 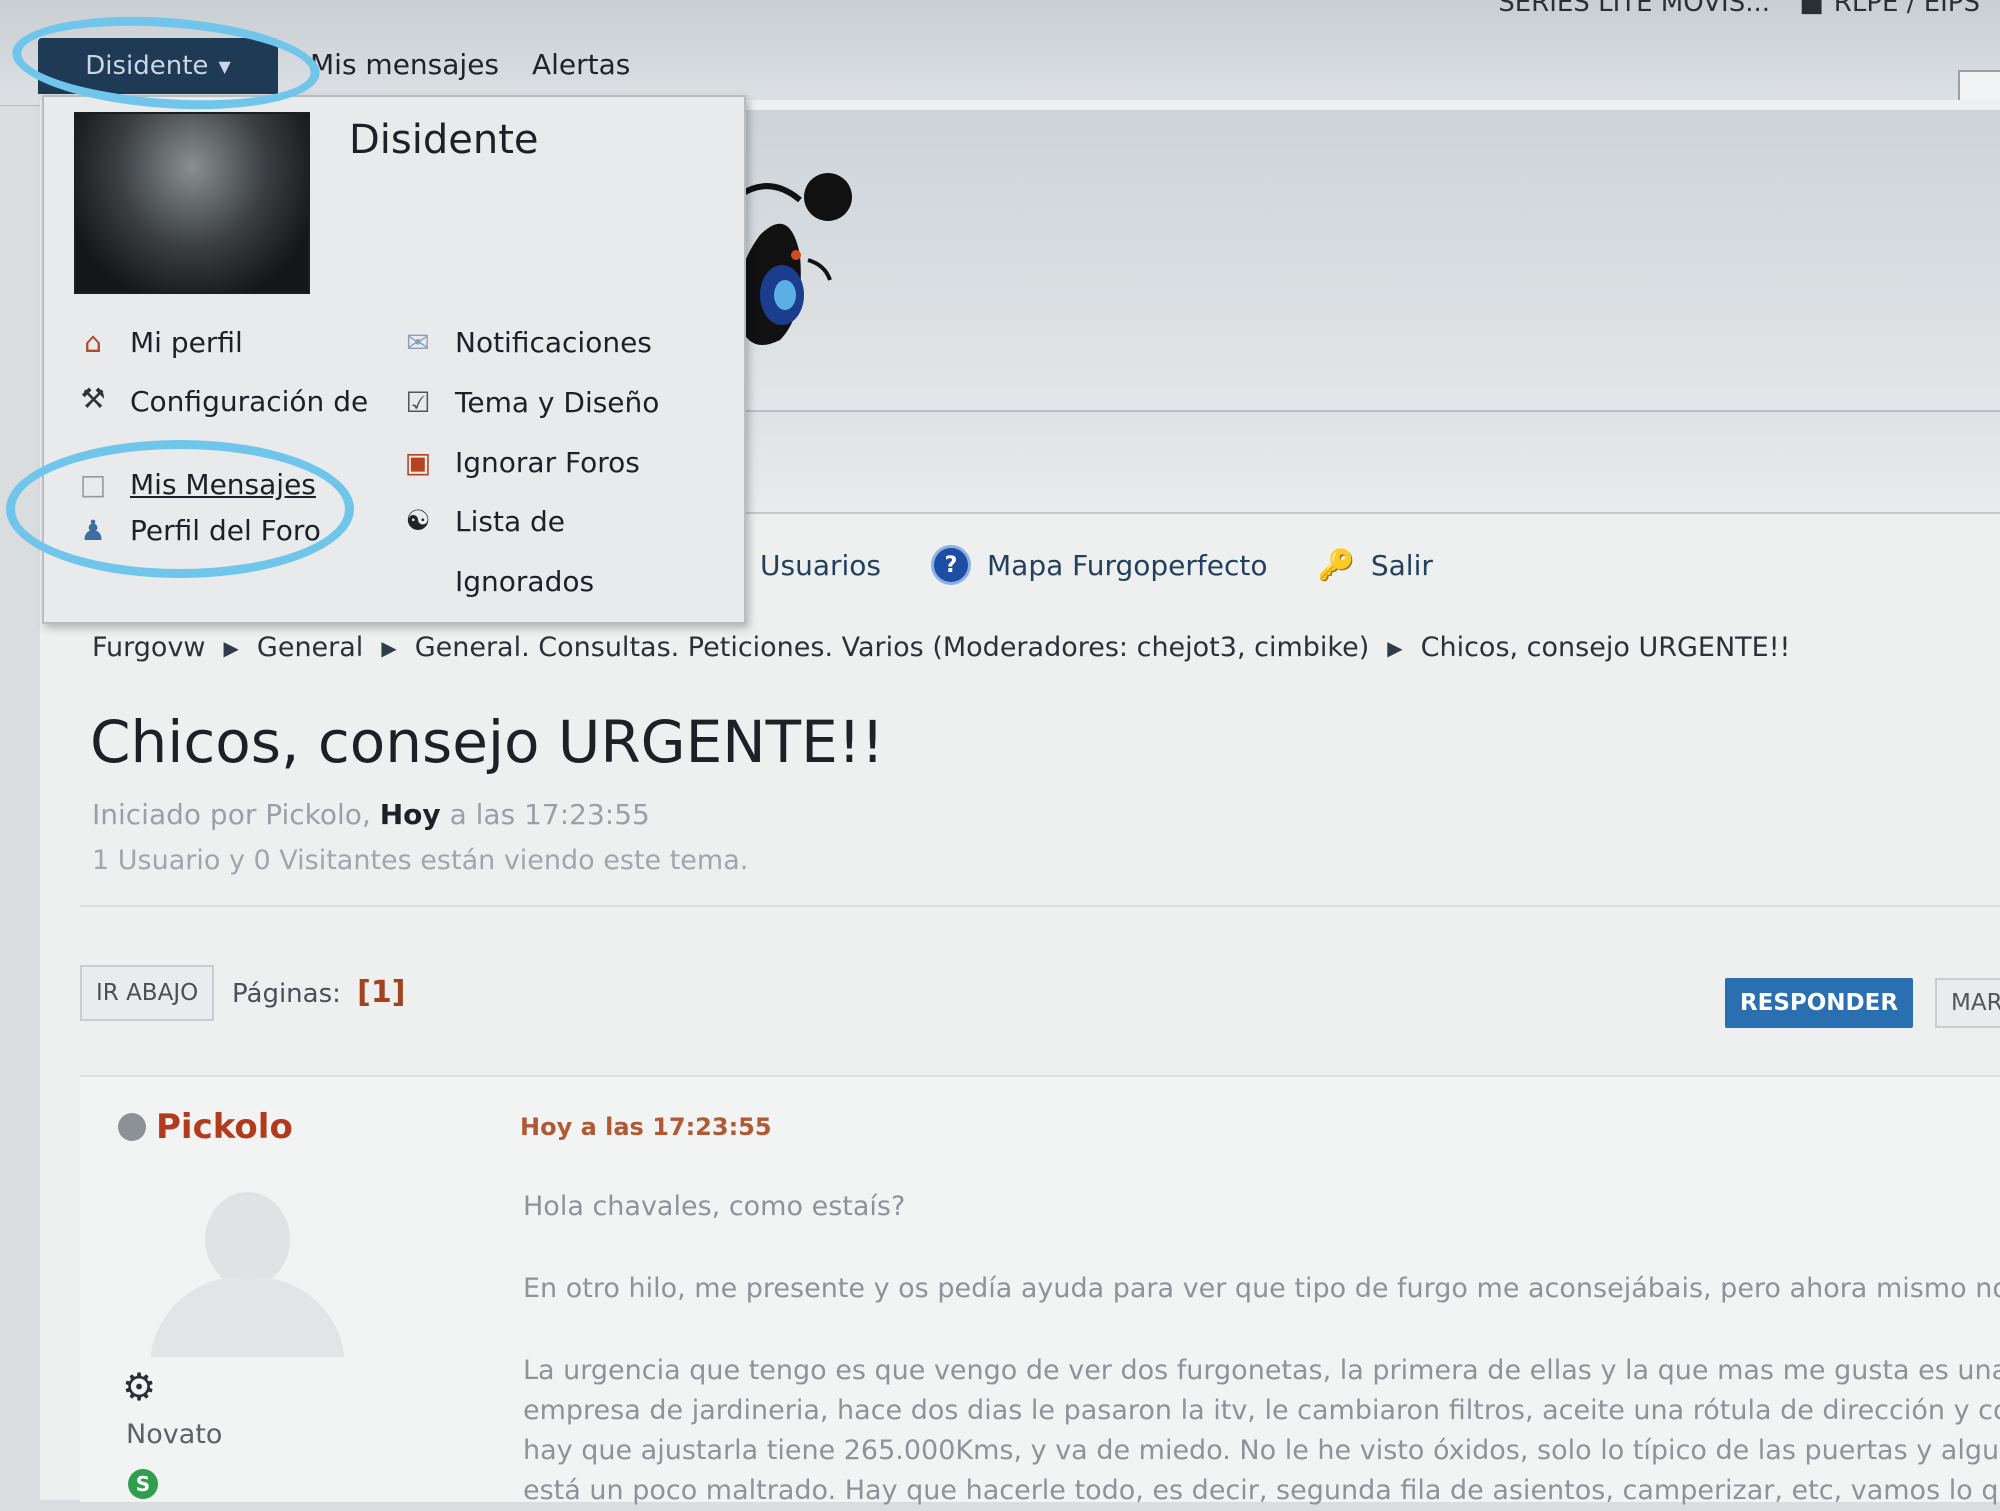 What do you see at coordinates (139, 1387) in the screenshot?
I see `rank-badge-icon: ⚙` at bounding box center [139, 1387].